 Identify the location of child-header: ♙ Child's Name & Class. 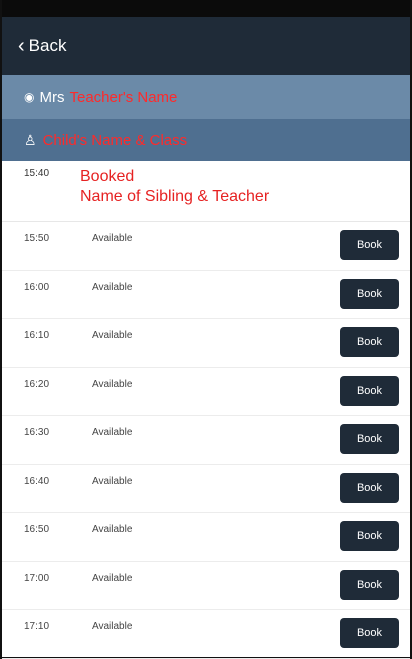
(206, 140).